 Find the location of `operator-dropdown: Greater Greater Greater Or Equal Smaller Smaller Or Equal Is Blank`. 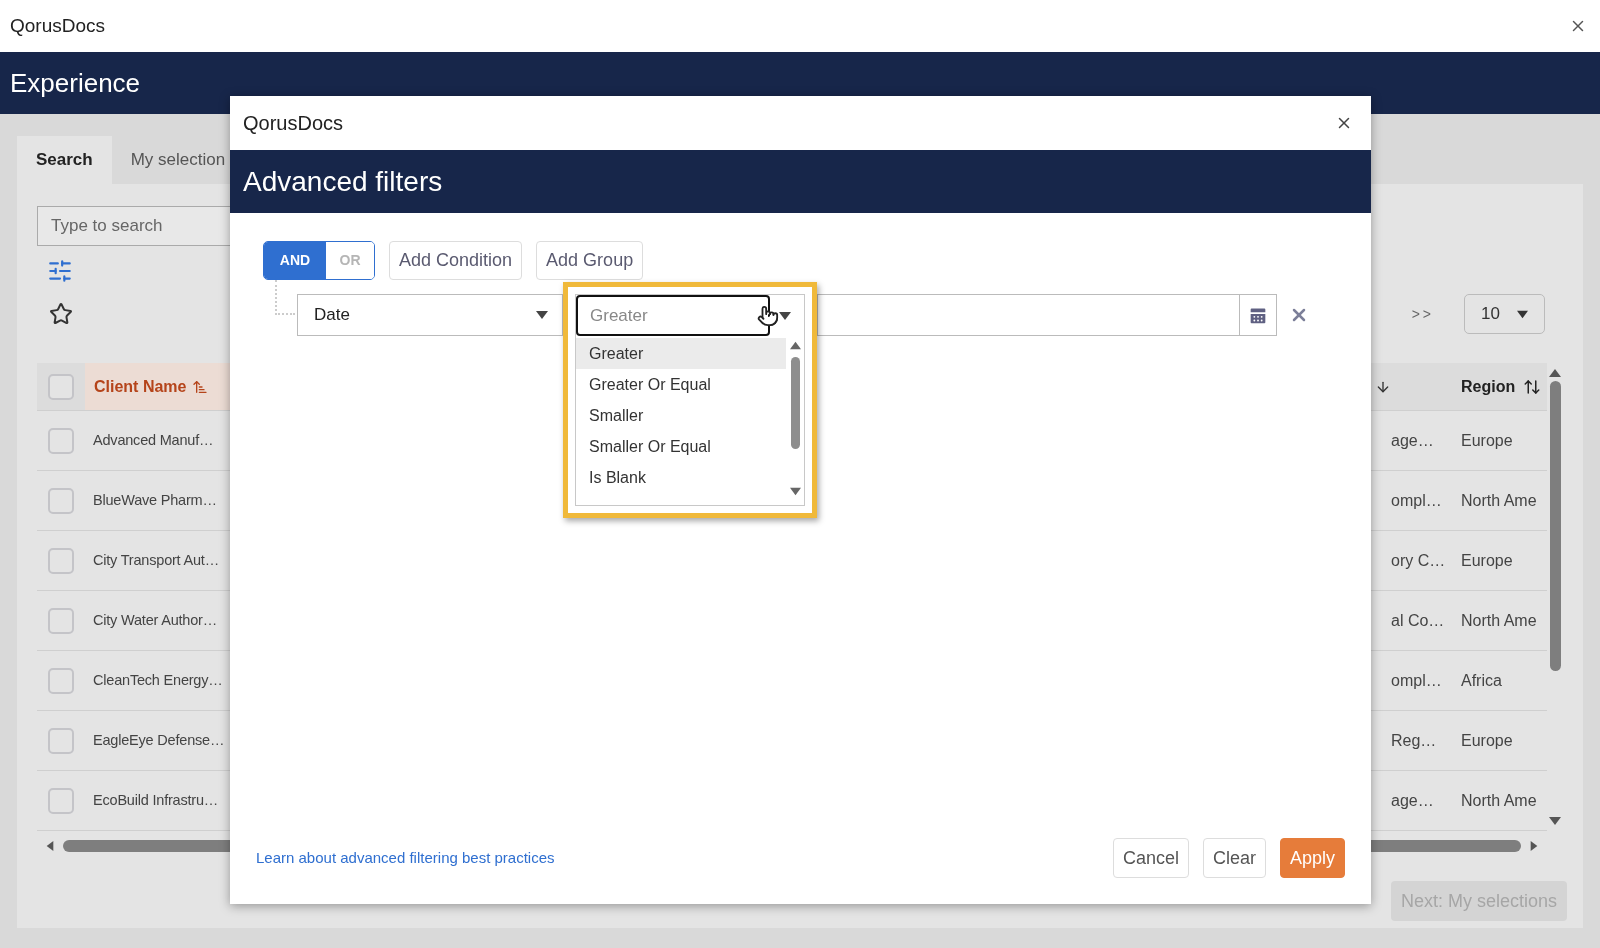

operator-dropdown: Greater Greater Greater Or Equal Smaller Smaller Or Equal Is Blank is located at coordinates (690, 400).